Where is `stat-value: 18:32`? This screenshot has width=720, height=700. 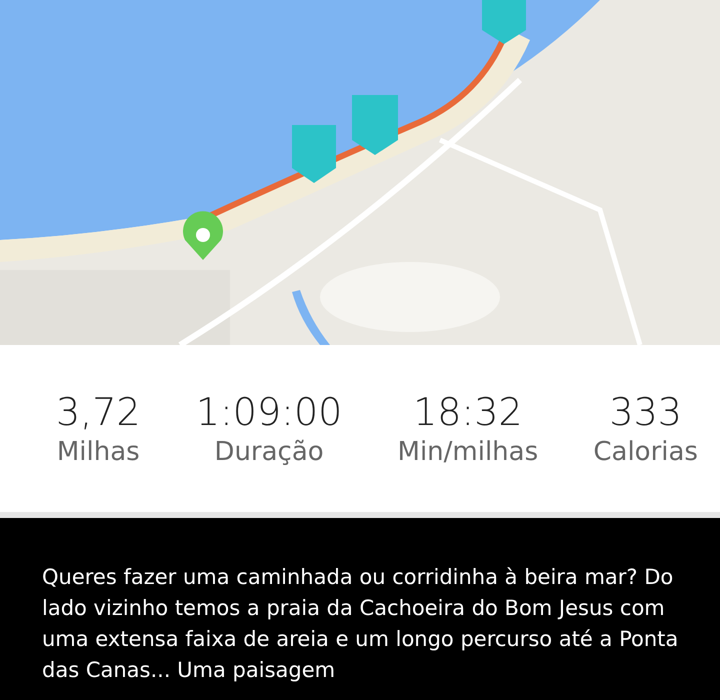
stat-value: 18:32 is located at coordinates (468, 412).